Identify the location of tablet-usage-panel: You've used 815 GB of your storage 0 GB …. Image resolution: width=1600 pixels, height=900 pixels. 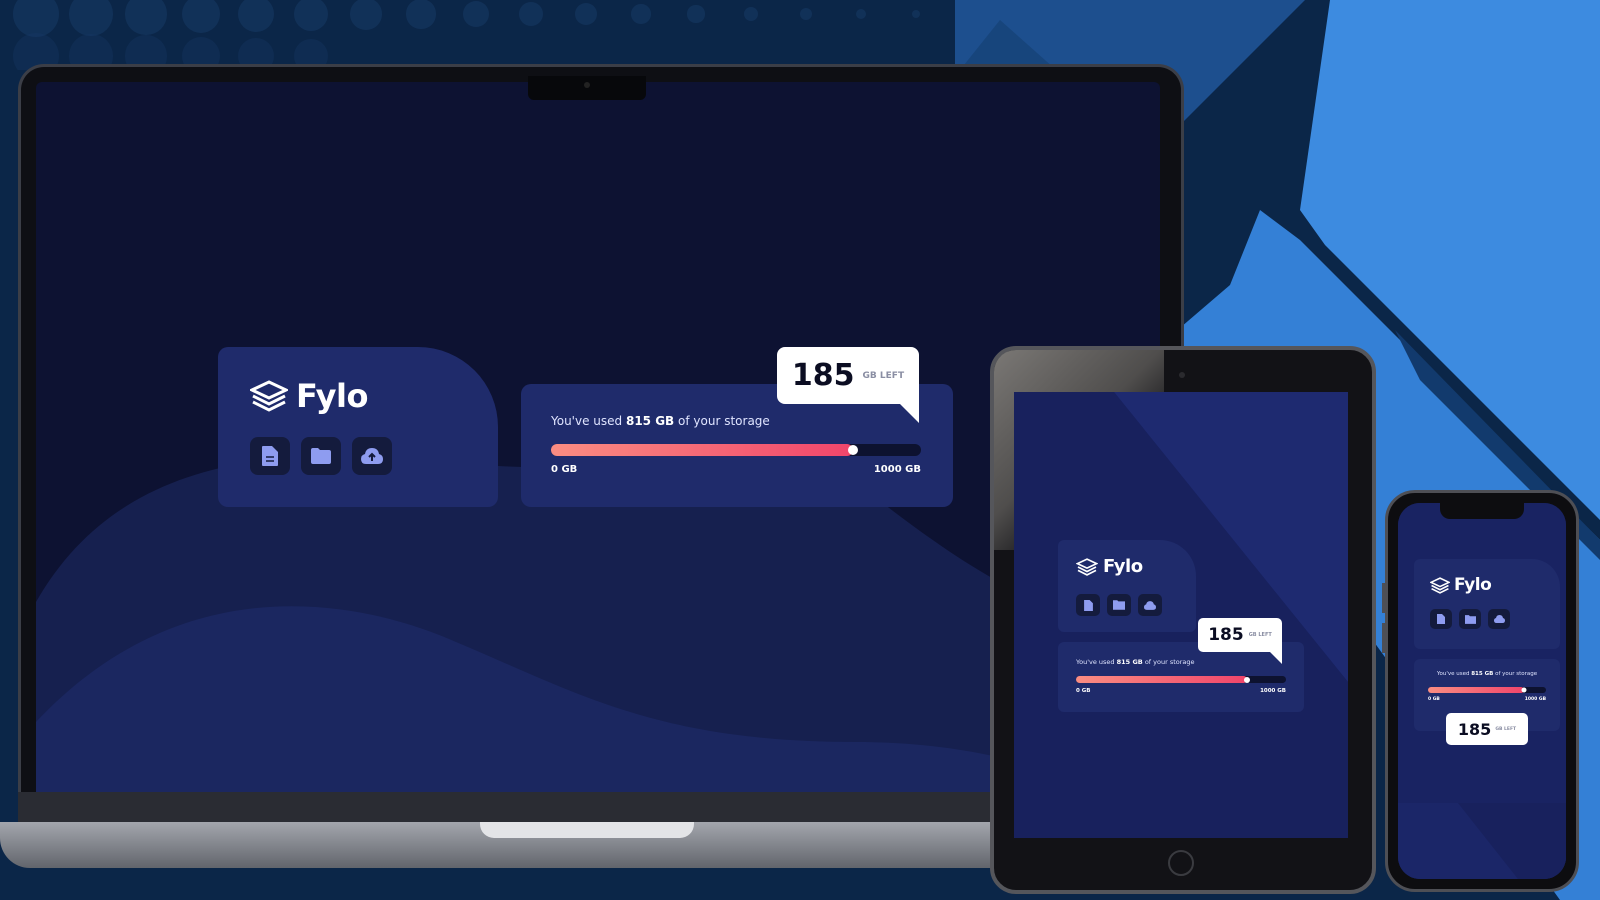
(1181, 677).